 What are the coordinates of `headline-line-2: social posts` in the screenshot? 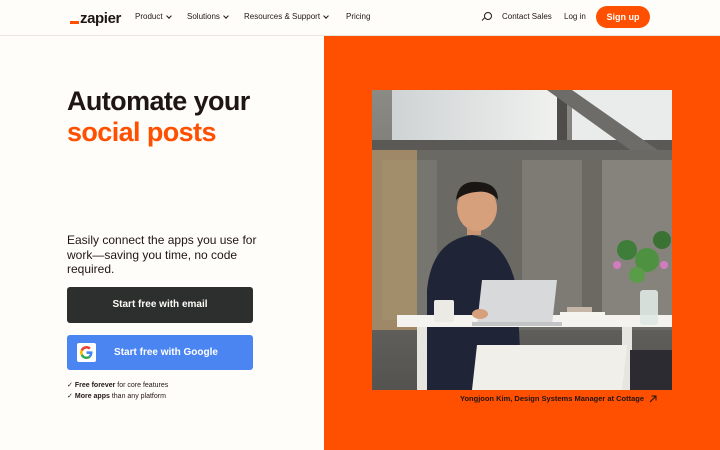 It's located at (141, 132).